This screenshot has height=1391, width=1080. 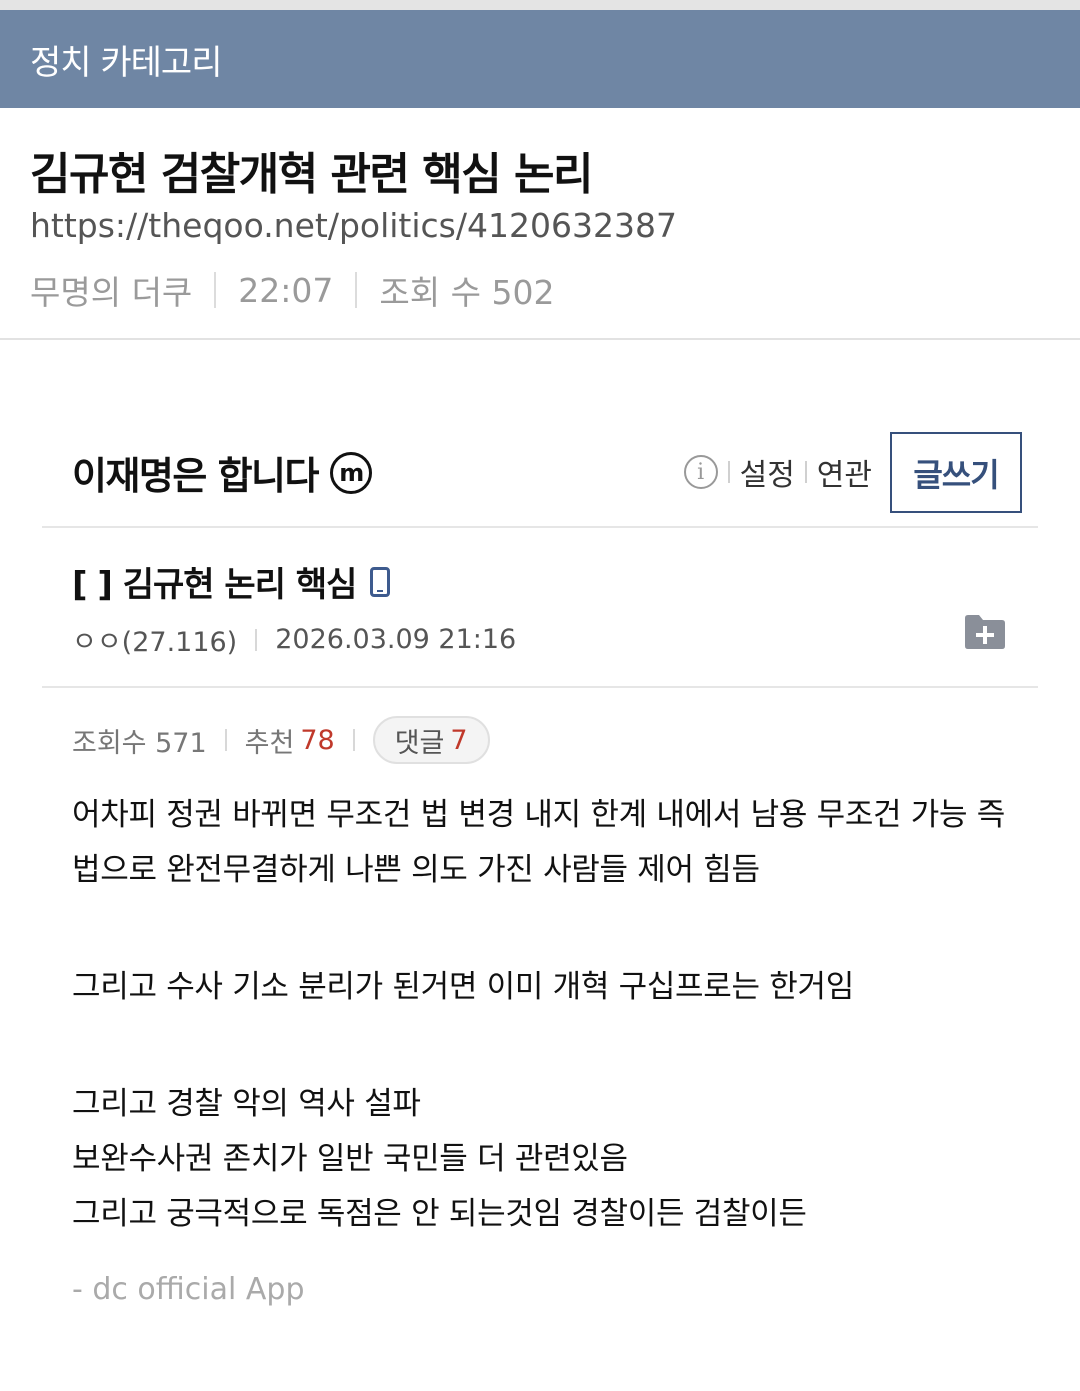 I want to click on post-url: https://theqoo.net/politics/4120632387, so click(x=353, y=225).